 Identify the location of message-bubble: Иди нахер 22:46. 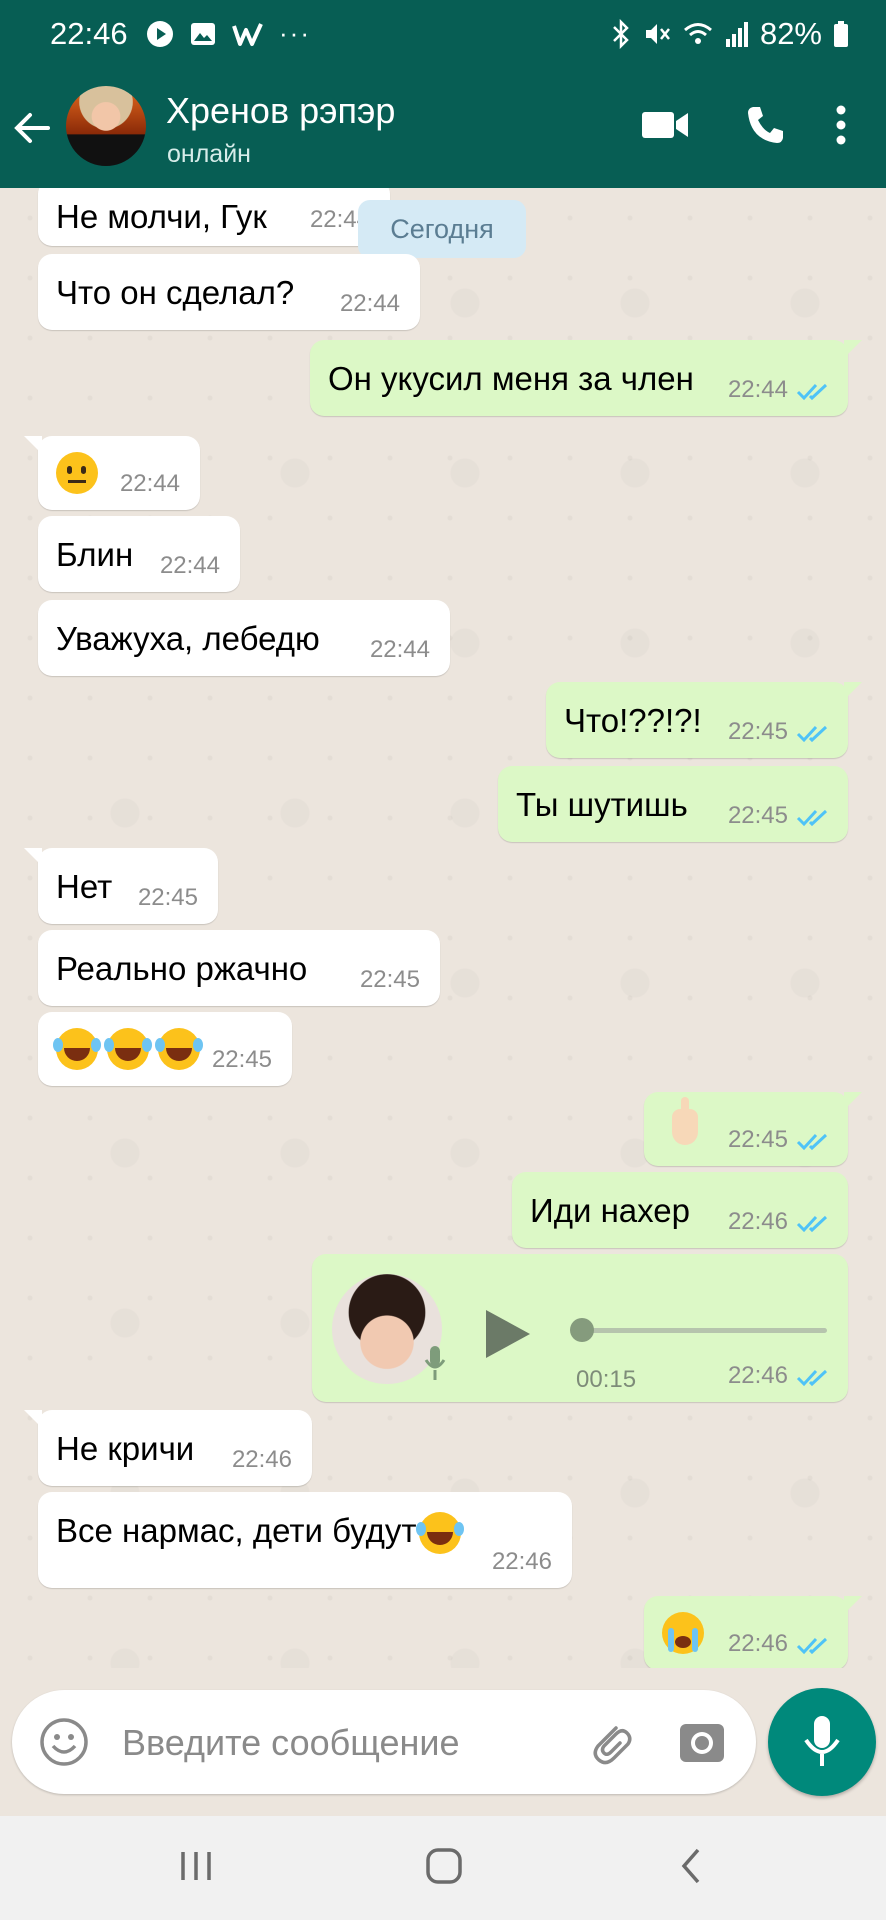
(680, 1210).